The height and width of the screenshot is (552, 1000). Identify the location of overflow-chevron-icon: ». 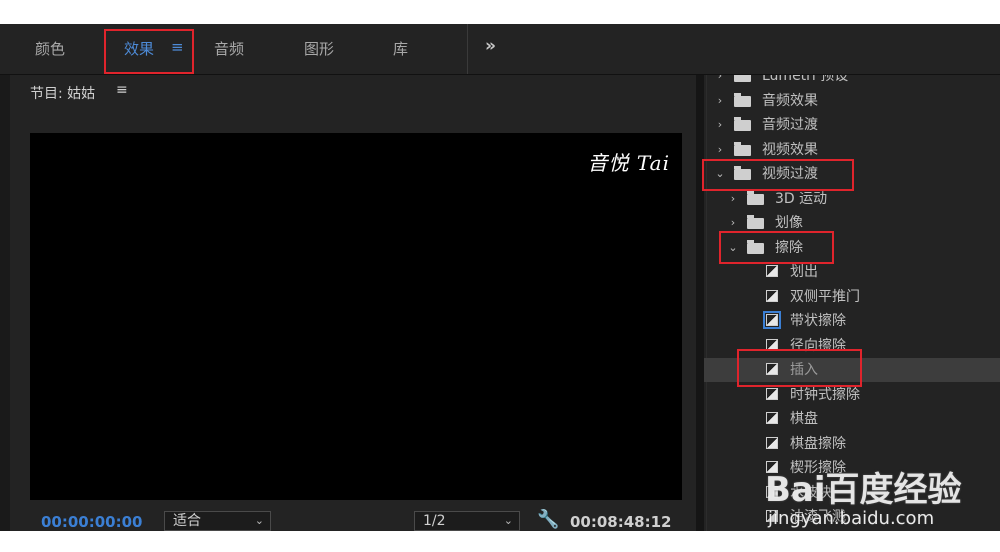
(490, 46).